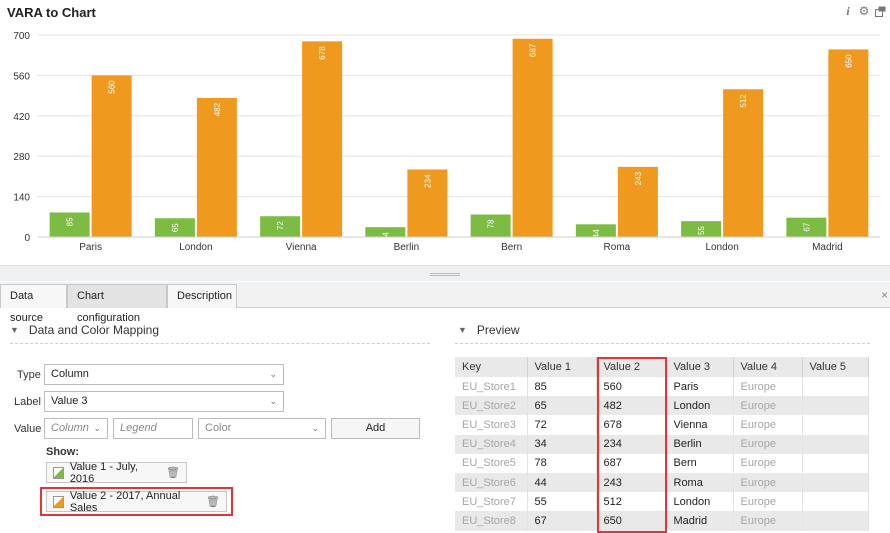 This screenshot has width=890, height=533. I want to click on column-header: Value 5, so click(835, 367).